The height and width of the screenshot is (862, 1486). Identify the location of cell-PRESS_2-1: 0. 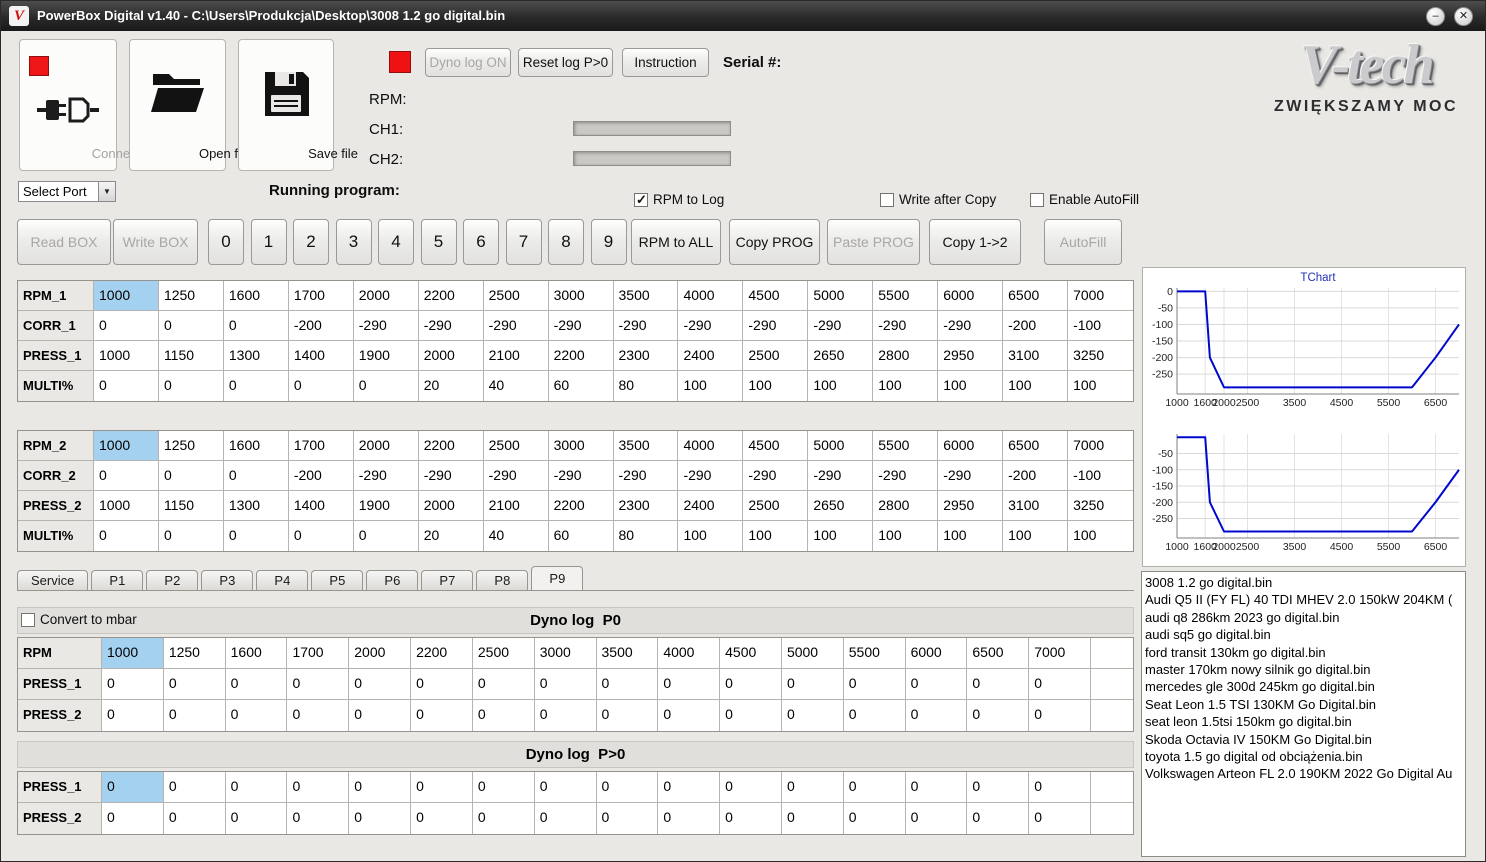
(194, 818).